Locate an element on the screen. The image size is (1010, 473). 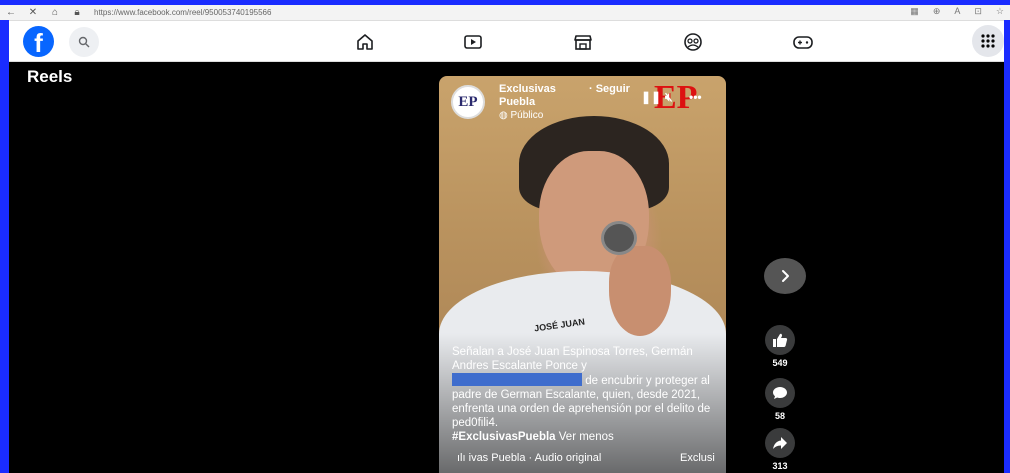
audio-marquee: Exclusi is located at coordinates (697, 458).